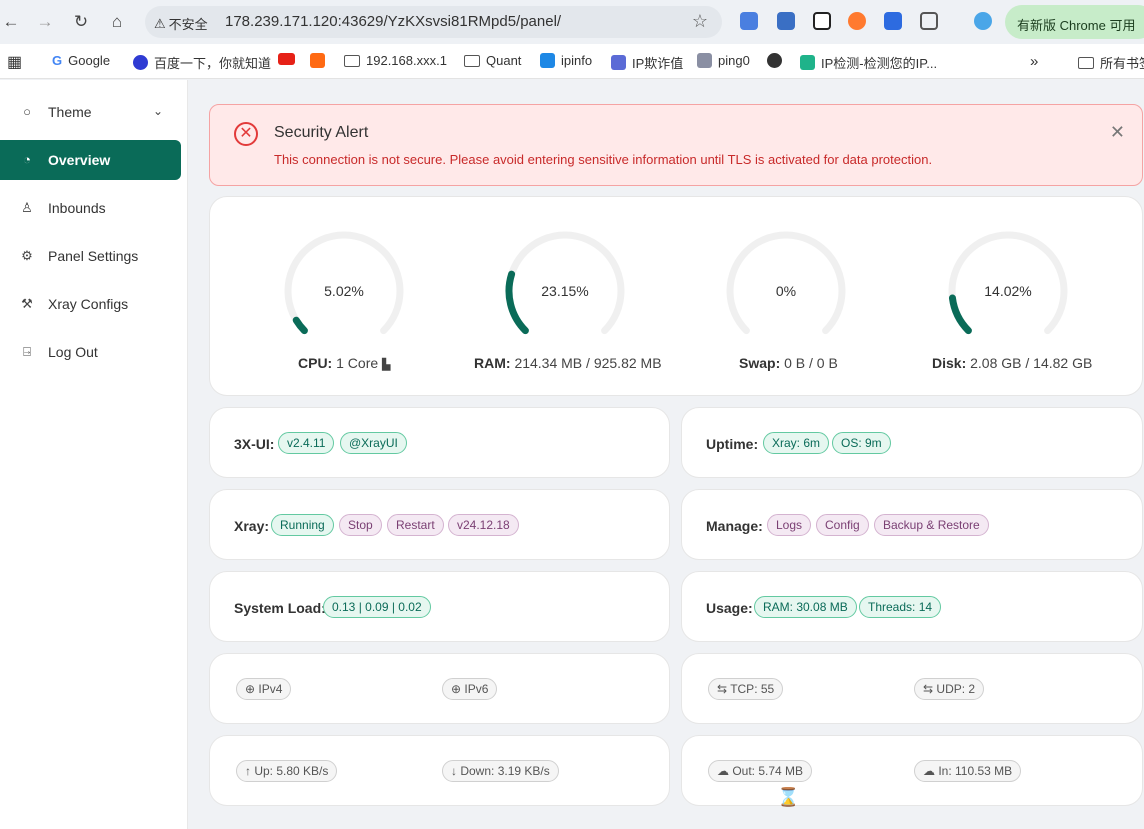 Image resolution: width=1144 pixels, height=829 pixels. What do you see at coordinates (90, 208) in the screenshot?
I see `sidebar-item-inbounds: ♙ Inbounds` at bounding box center [90, 208].